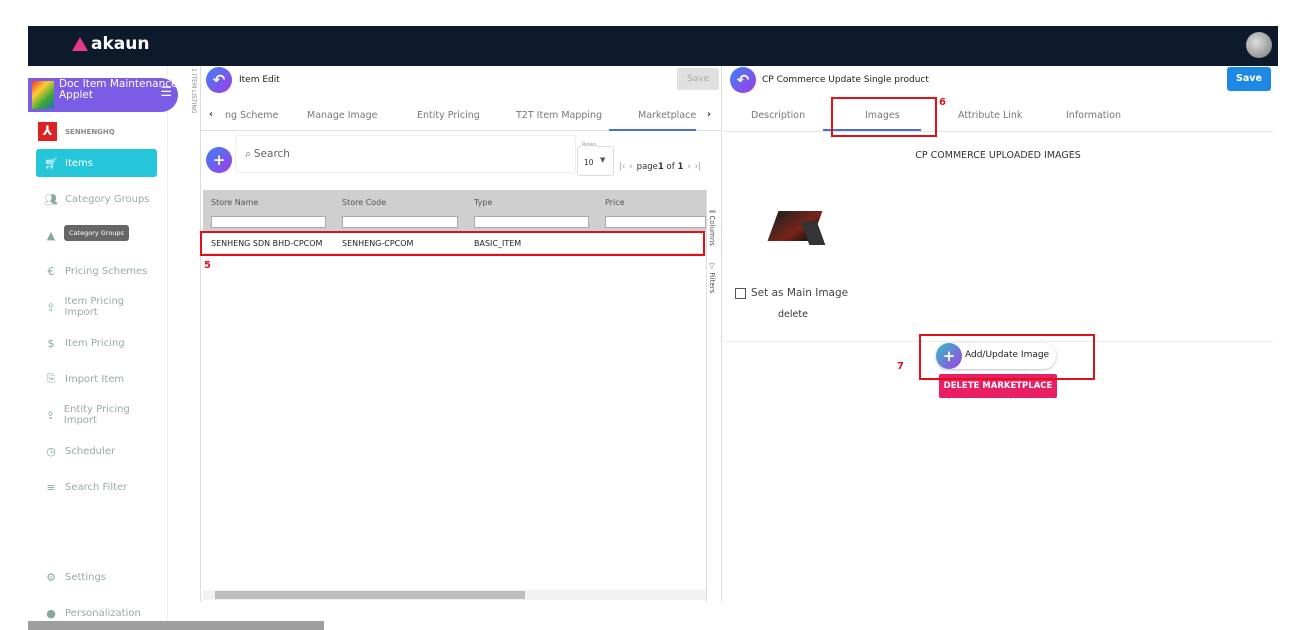 Image resolution: width=1293 pixels, height=630 pixels. I want to click on panel-title: Item Edit, so click(259, 80).